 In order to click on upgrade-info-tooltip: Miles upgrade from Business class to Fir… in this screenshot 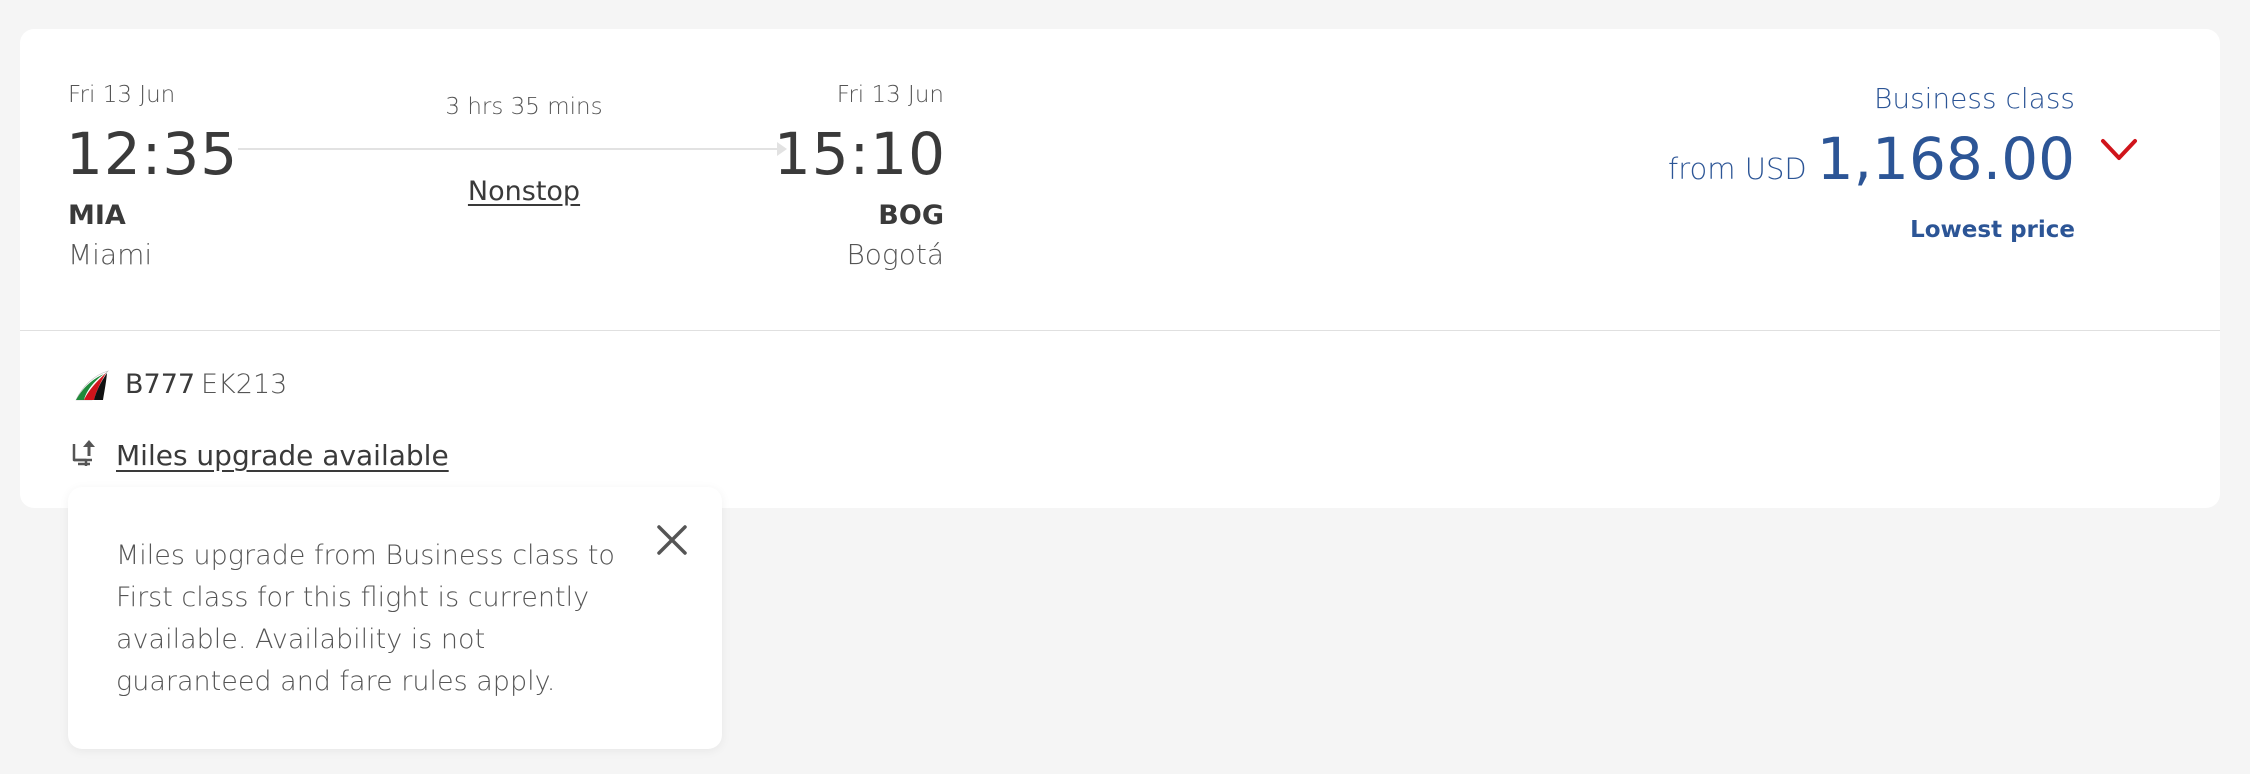, I will do `click(395, 618)`.